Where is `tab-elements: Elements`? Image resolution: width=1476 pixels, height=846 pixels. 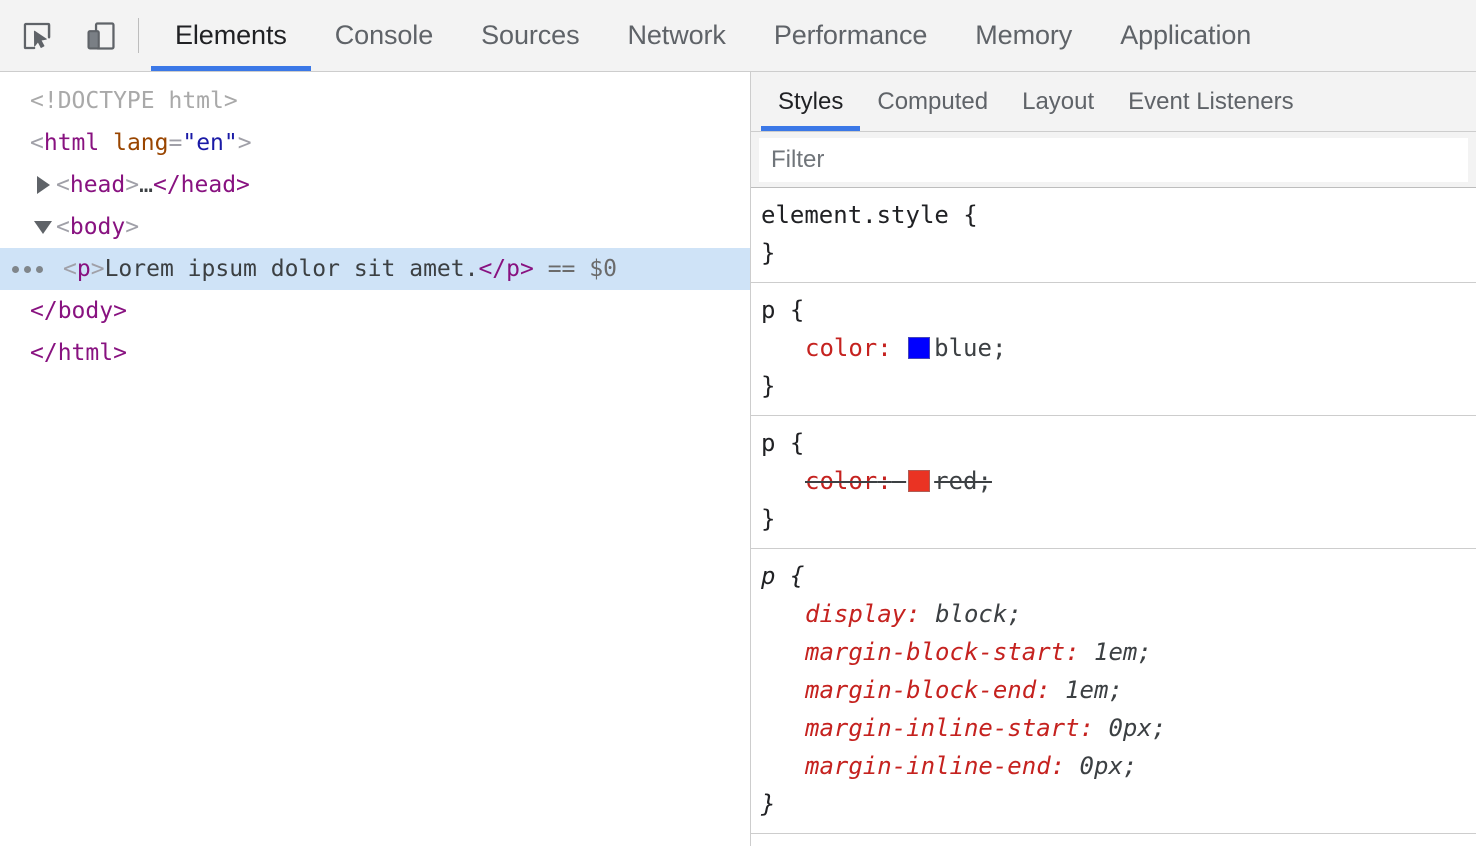
tab-elements: Elements is located at coordinates (231, 35).